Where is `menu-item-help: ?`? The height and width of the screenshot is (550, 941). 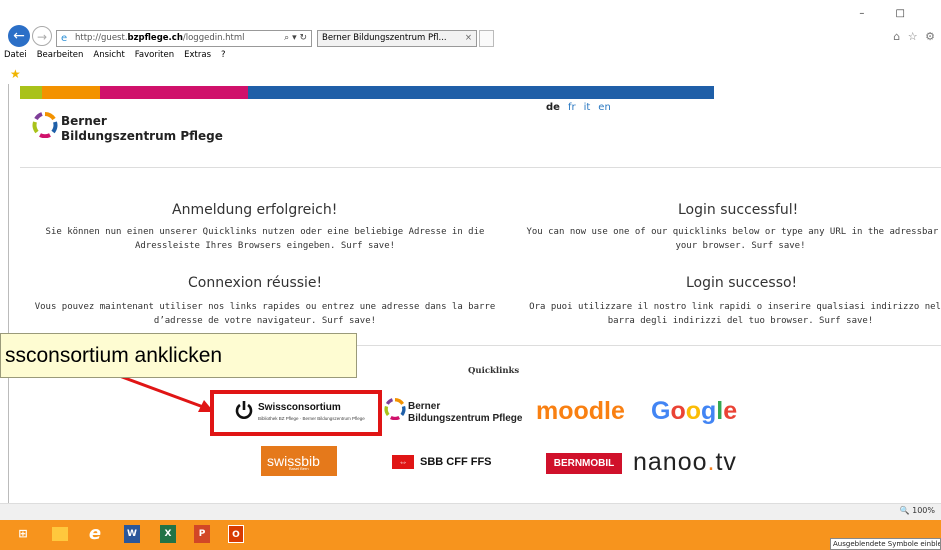 menu-item-help: ? is located at coordinates (223, 55).